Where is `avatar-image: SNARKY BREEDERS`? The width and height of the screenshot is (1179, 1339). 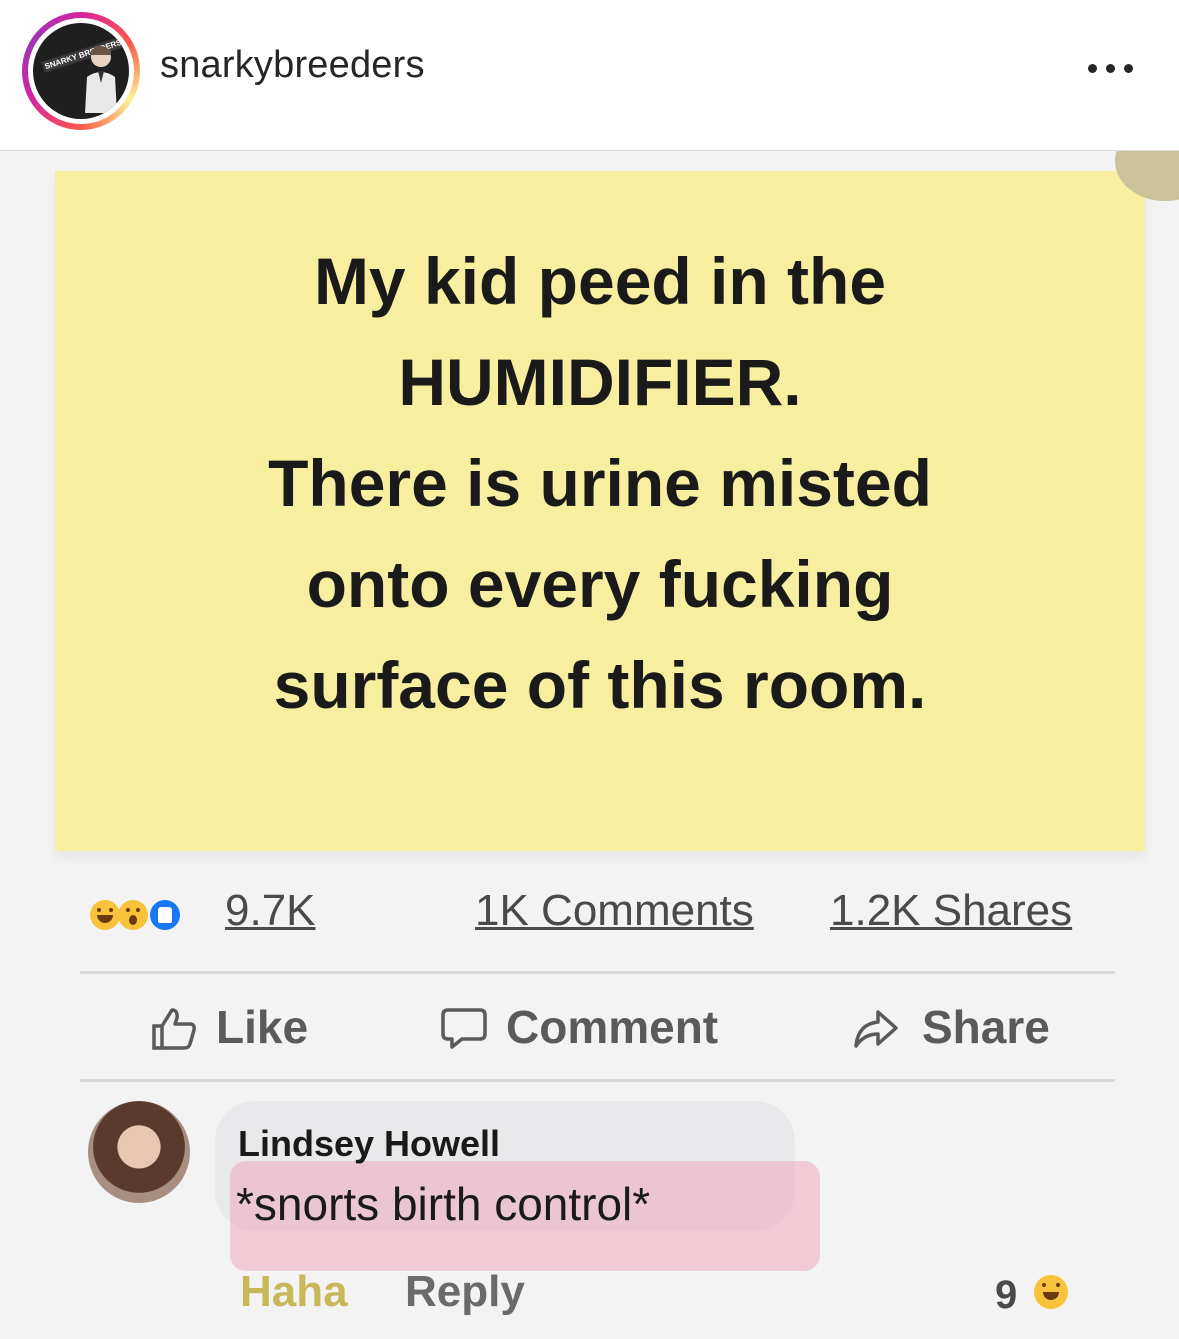
avatar-image: SNARKY BREEDERS is located at coordinates (81, 71).